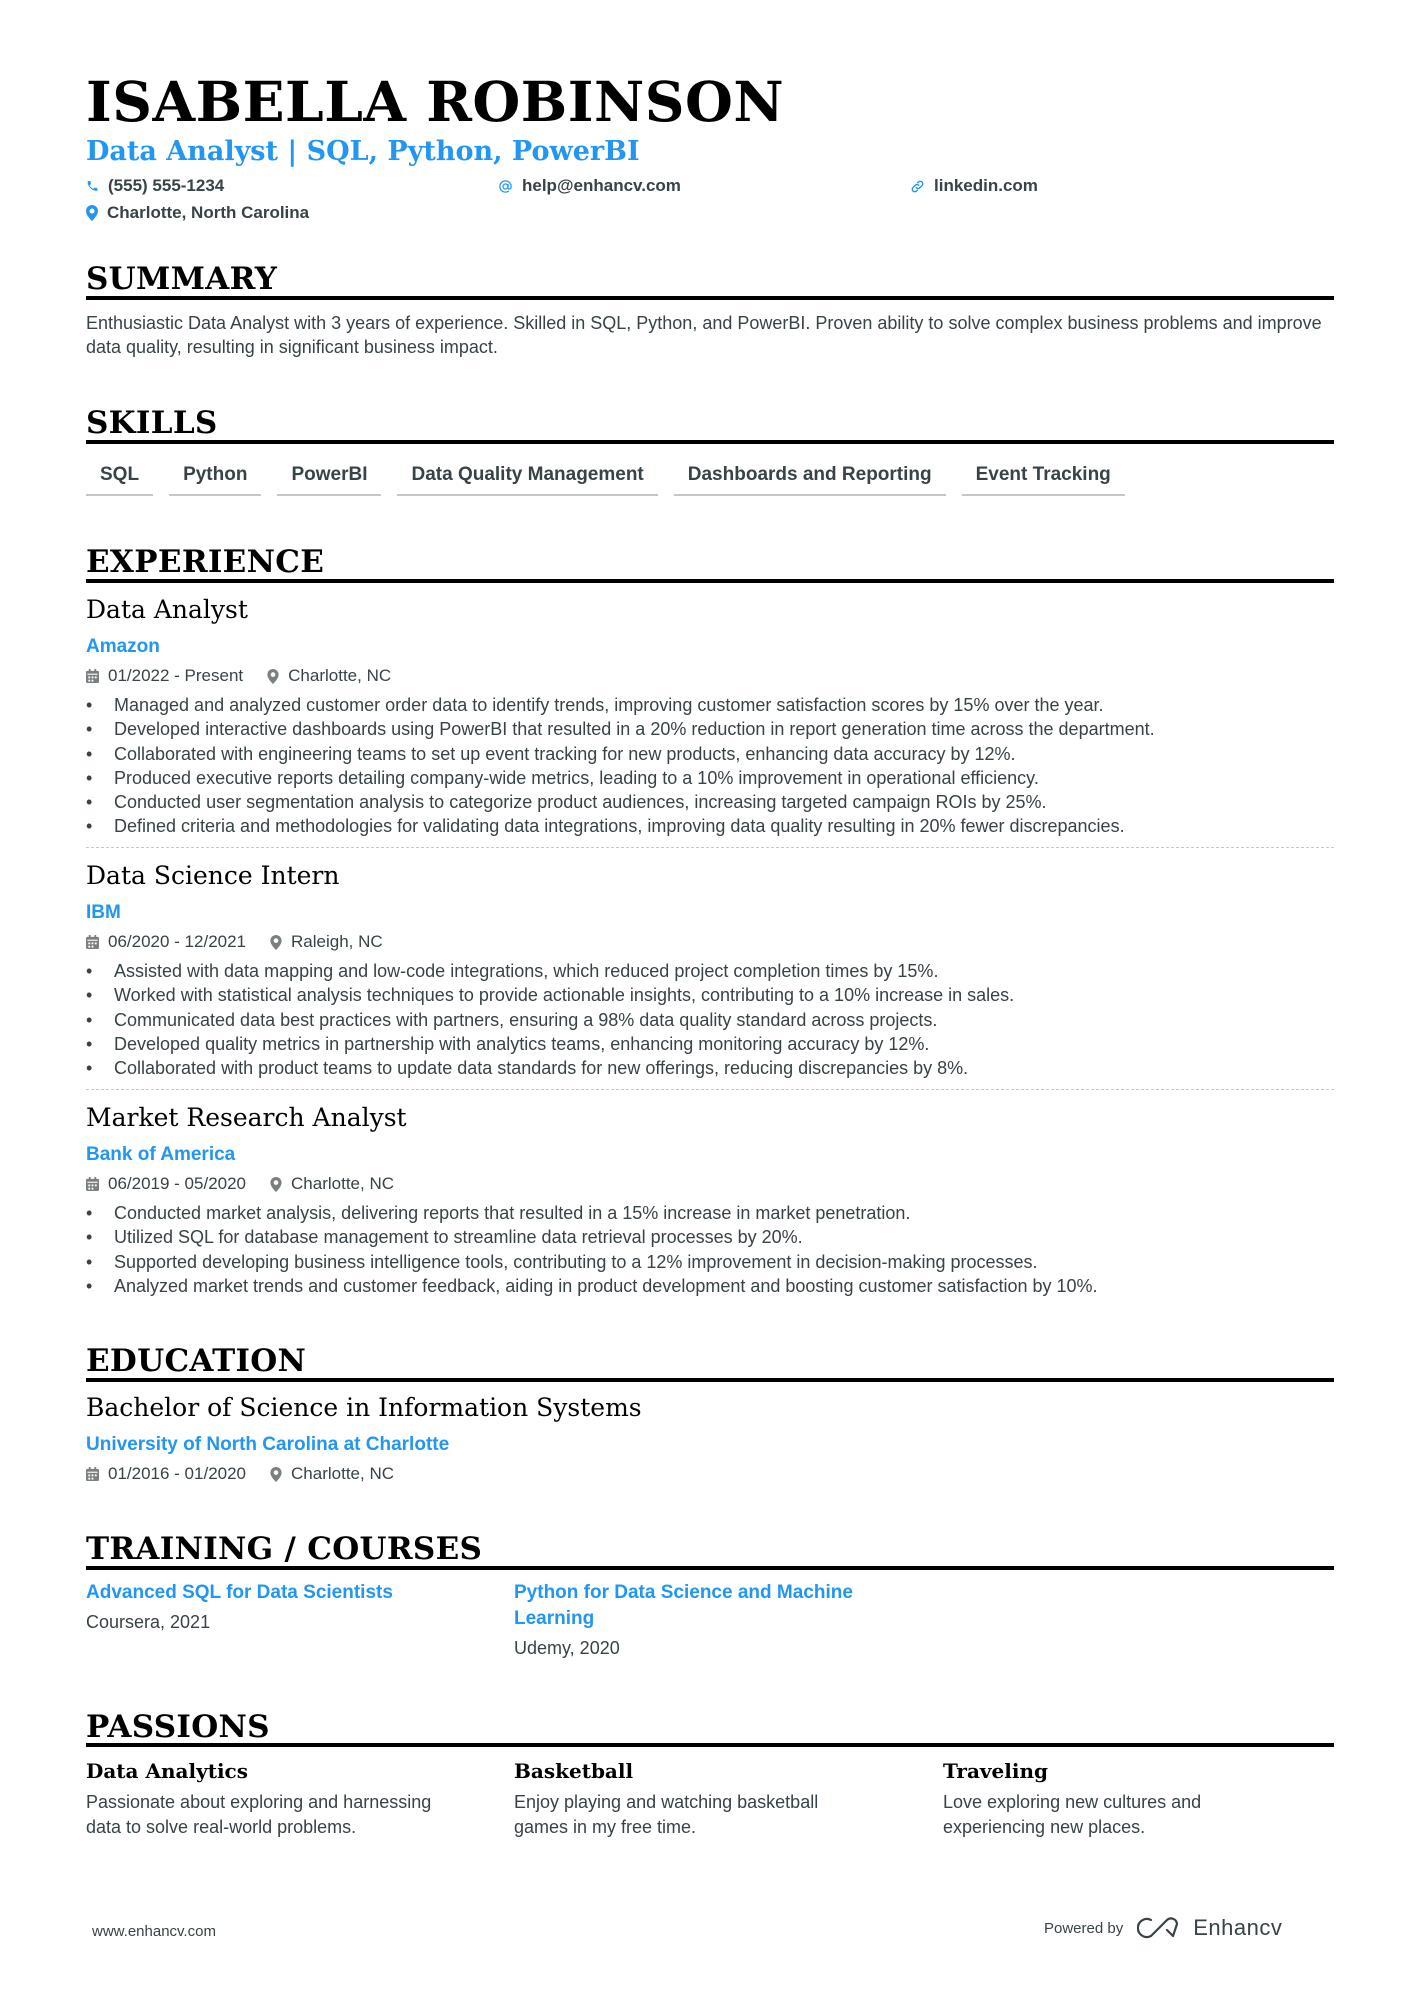 The image size is (1410, 1995). I want to click on passion-title: Data Analytics, so click(167, 1771).